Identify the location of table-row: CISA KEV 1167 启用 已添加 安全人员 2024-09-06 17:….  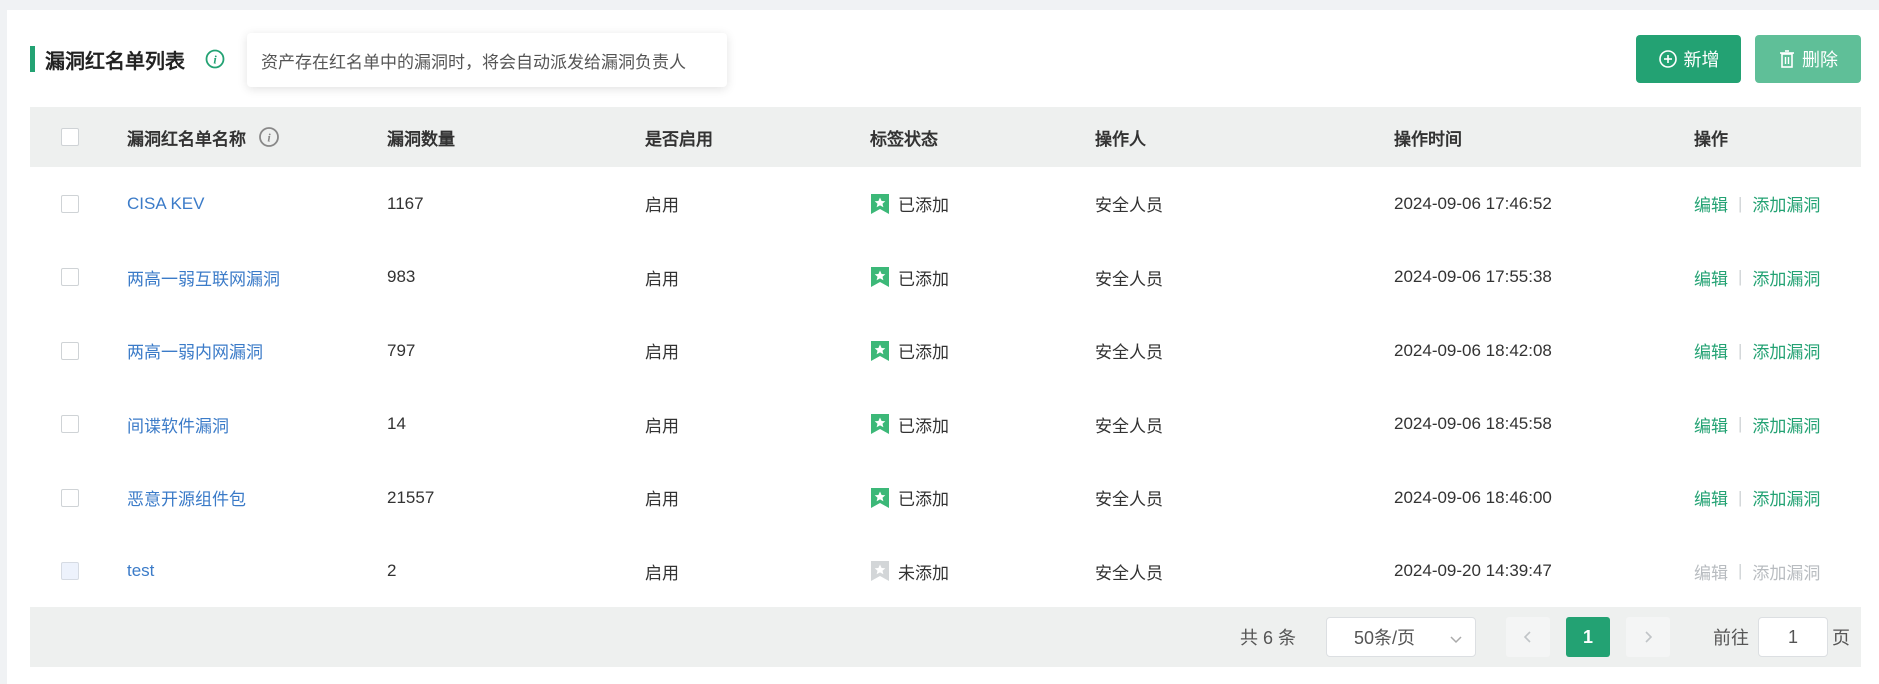
(945, 204).